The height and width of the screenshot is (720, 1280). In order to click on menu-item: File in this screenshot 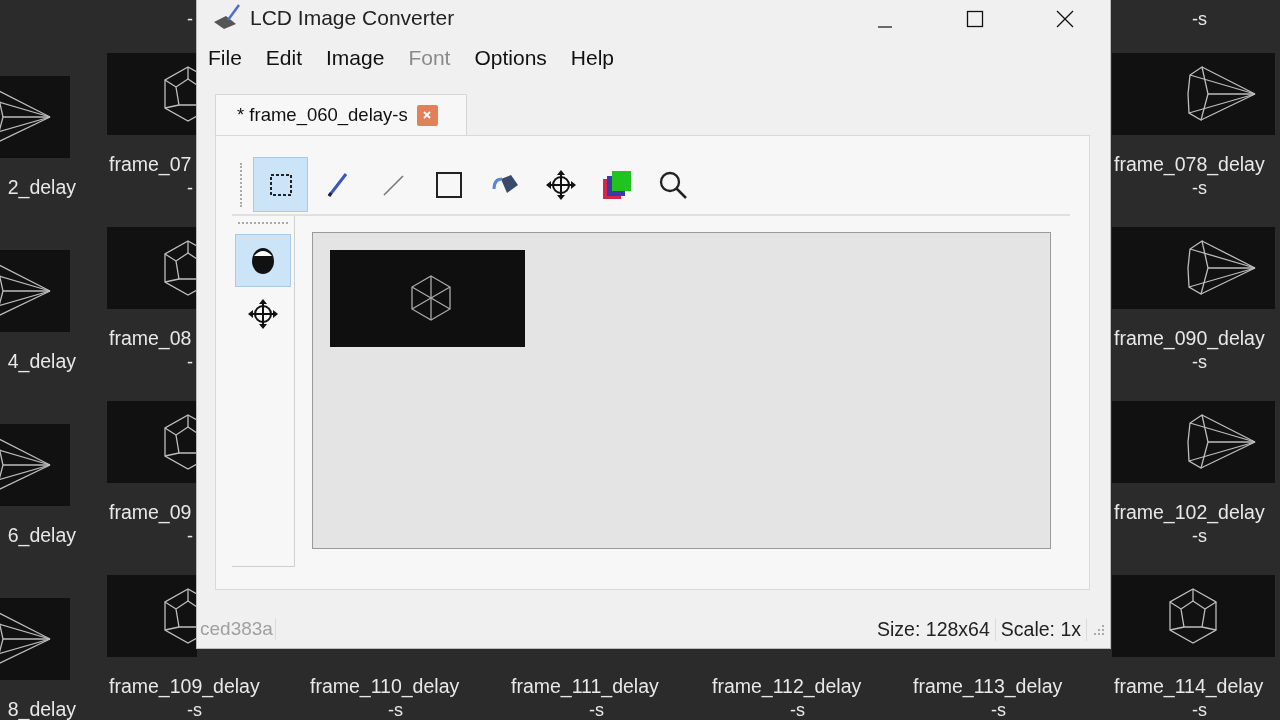, I will do `click(231, 58)`.